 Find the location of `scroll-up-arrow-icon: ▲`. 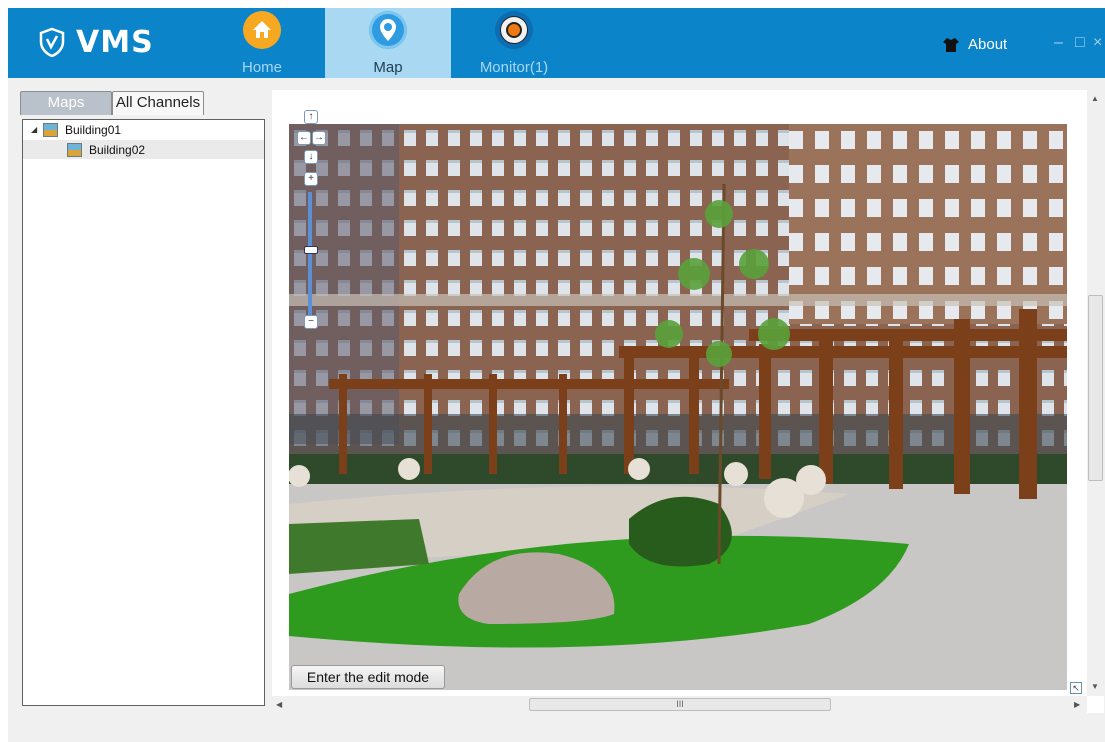

scroll-up-arrow-icon: ▲ is located at coordinates (1095, 98).